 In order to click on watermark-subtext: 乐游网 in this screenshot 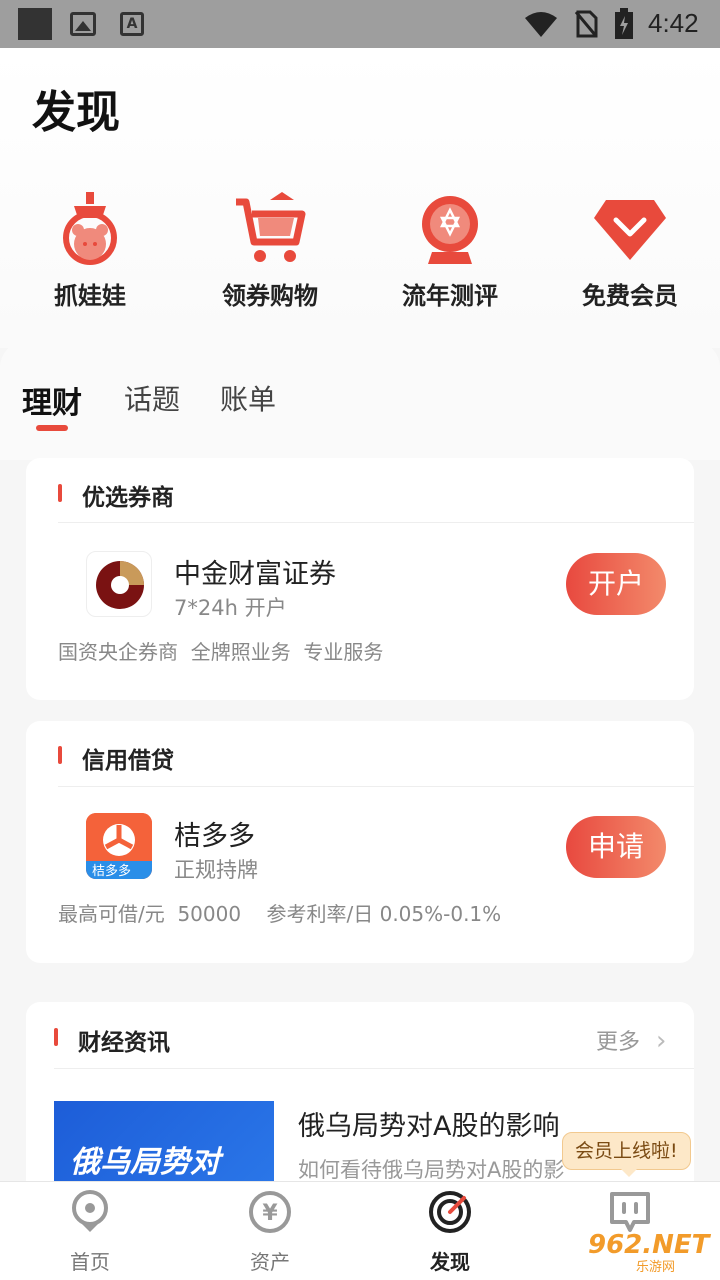, I will do `click(656, 1267)`.